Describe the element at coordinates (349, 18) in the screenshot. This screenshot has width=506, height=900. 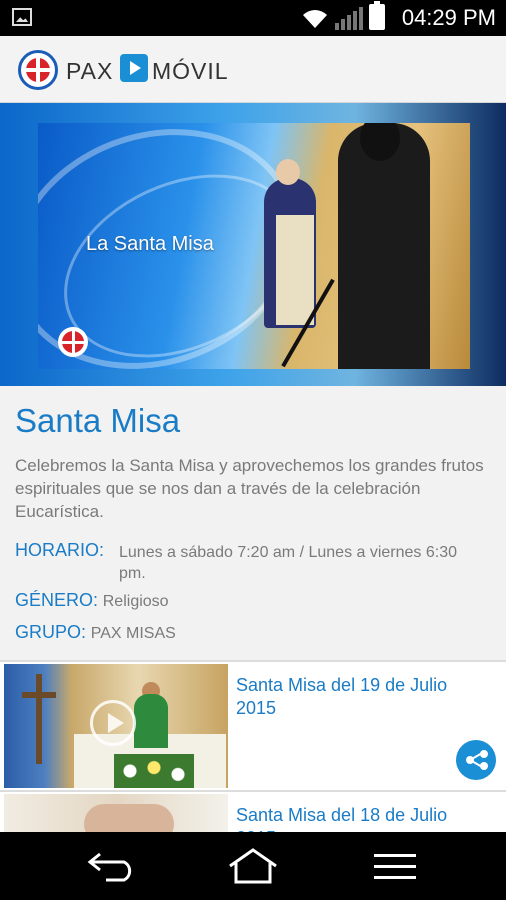
I see `signal-icon` at that location.